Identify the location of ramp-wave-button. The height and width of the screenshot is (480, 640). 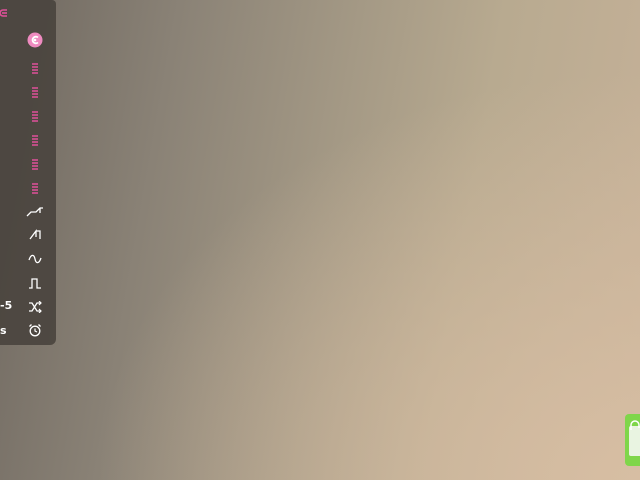
(35, 211).